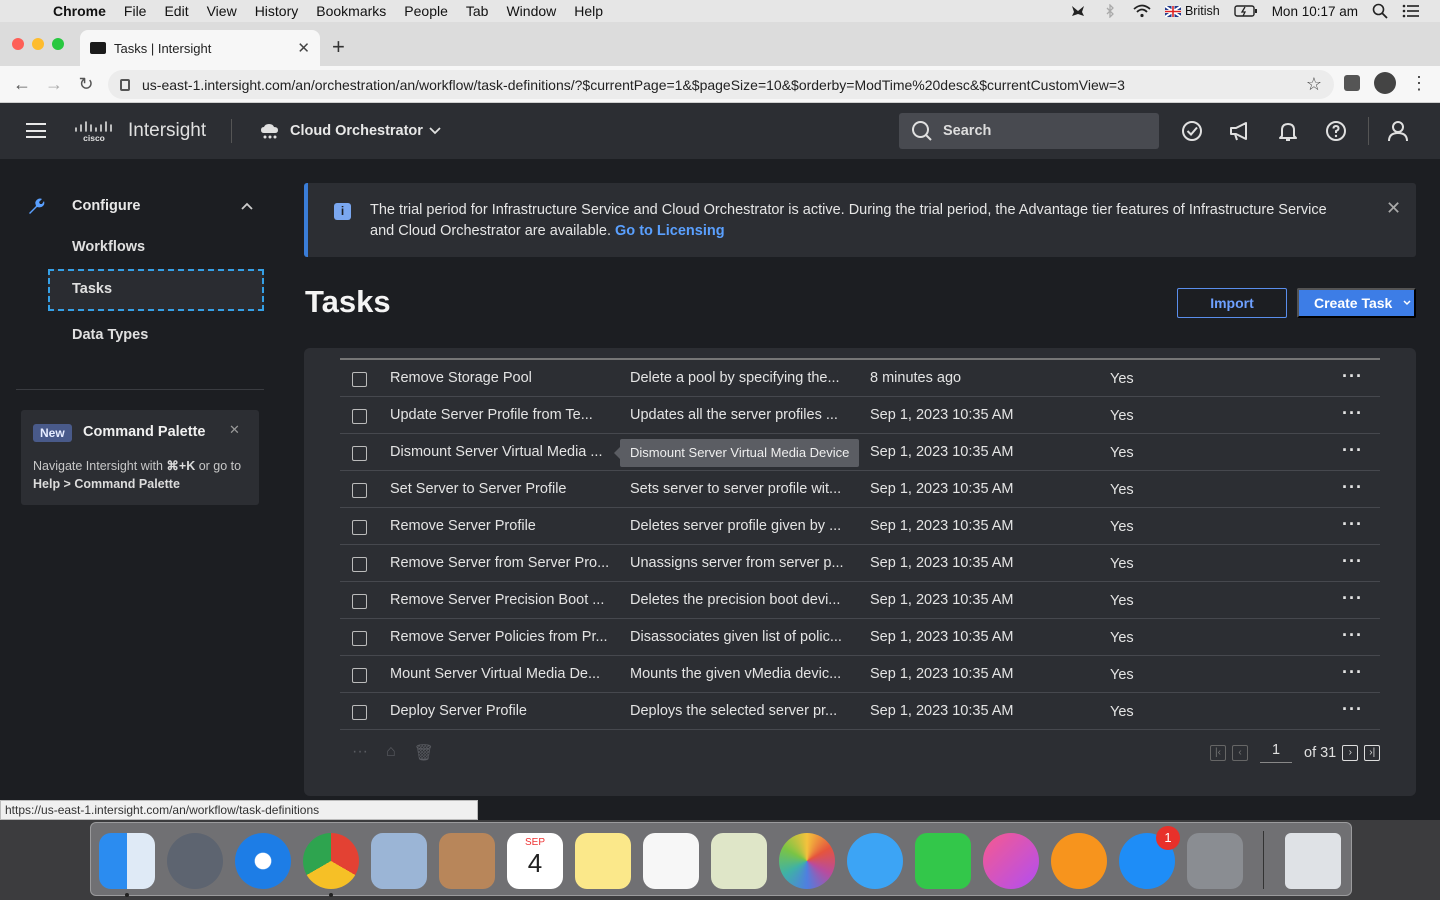 This screenshot has height=900, width=1440. Describe the element at coordinates (1079, 861) in the screenshot. I see `books-icon` at that location.